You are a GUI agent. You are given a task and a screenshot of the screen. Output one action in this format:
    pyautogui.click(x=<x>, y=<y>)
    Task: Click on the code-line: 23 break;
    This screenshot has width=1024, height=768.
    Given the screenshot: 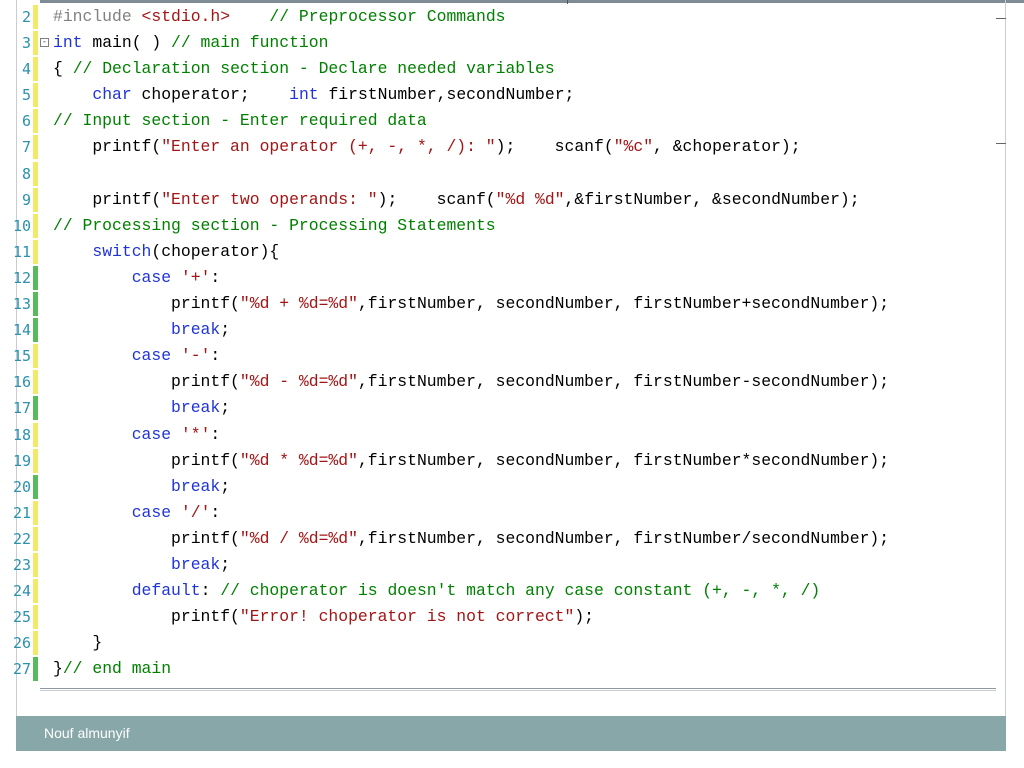 What is the action you would take?
    pyautogui.click(x=500, y=565)
    